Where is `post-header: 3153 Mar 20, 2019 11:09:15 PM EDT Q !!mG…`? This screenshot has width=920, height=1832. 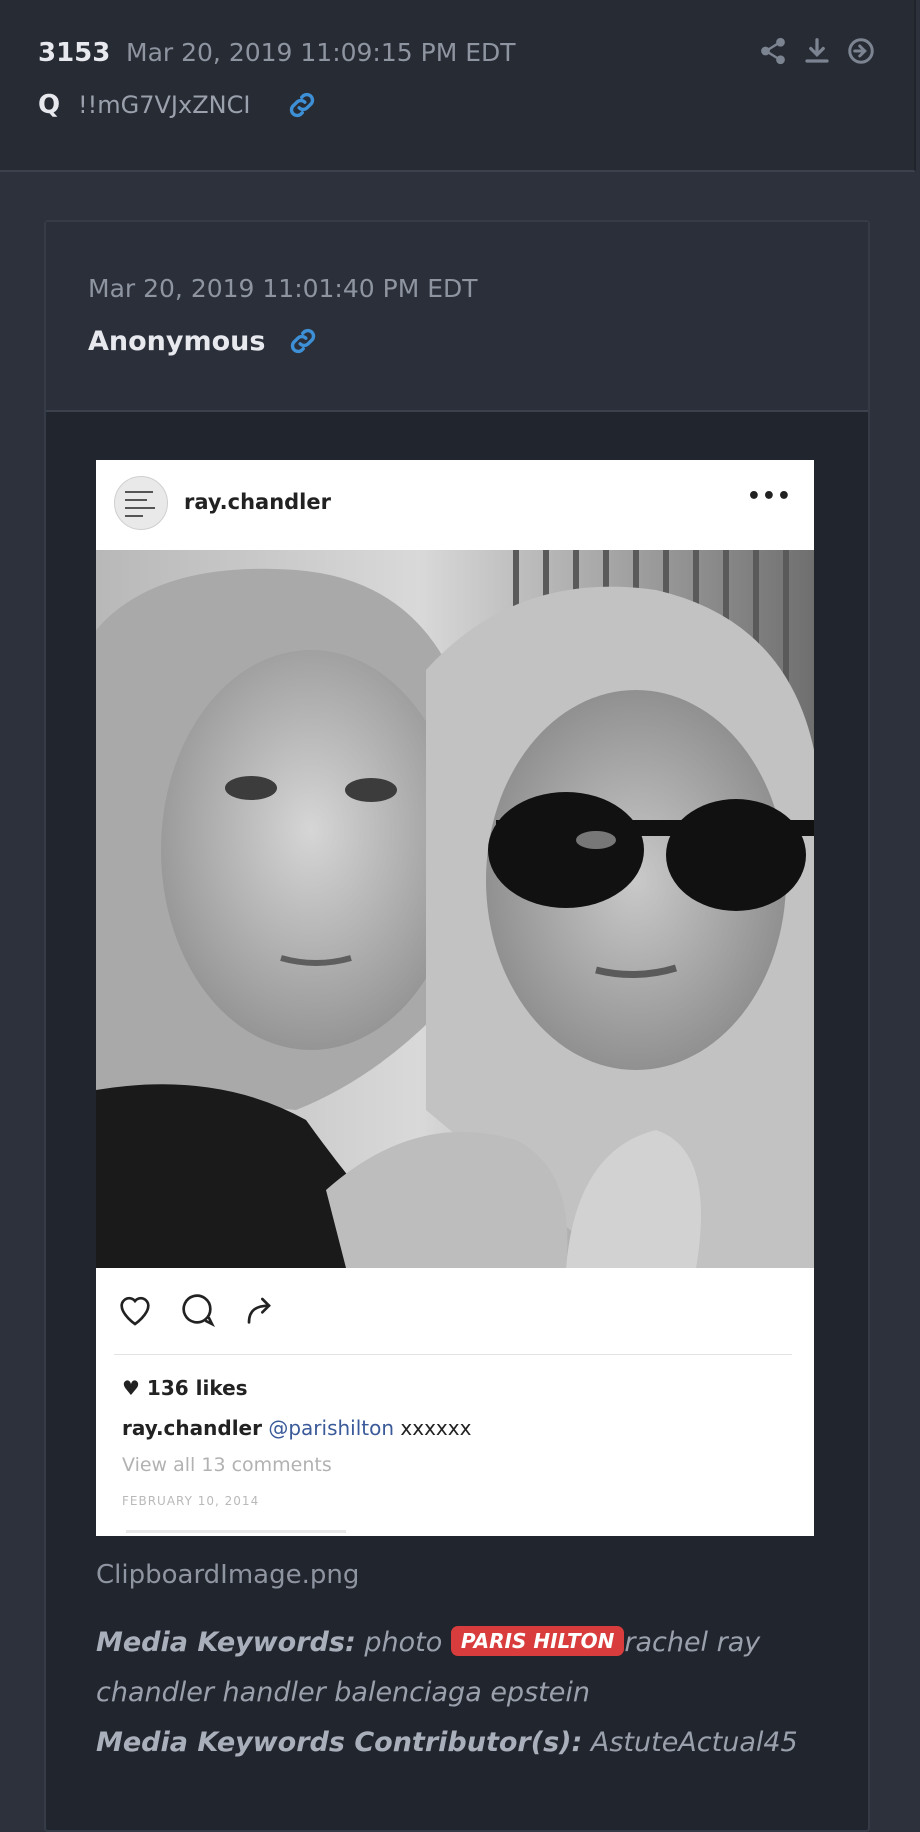
post-header: 3153 Mar 20, 2019 11:09:15 PM EDT Q !!mG… is located at coordinates (458, 86).